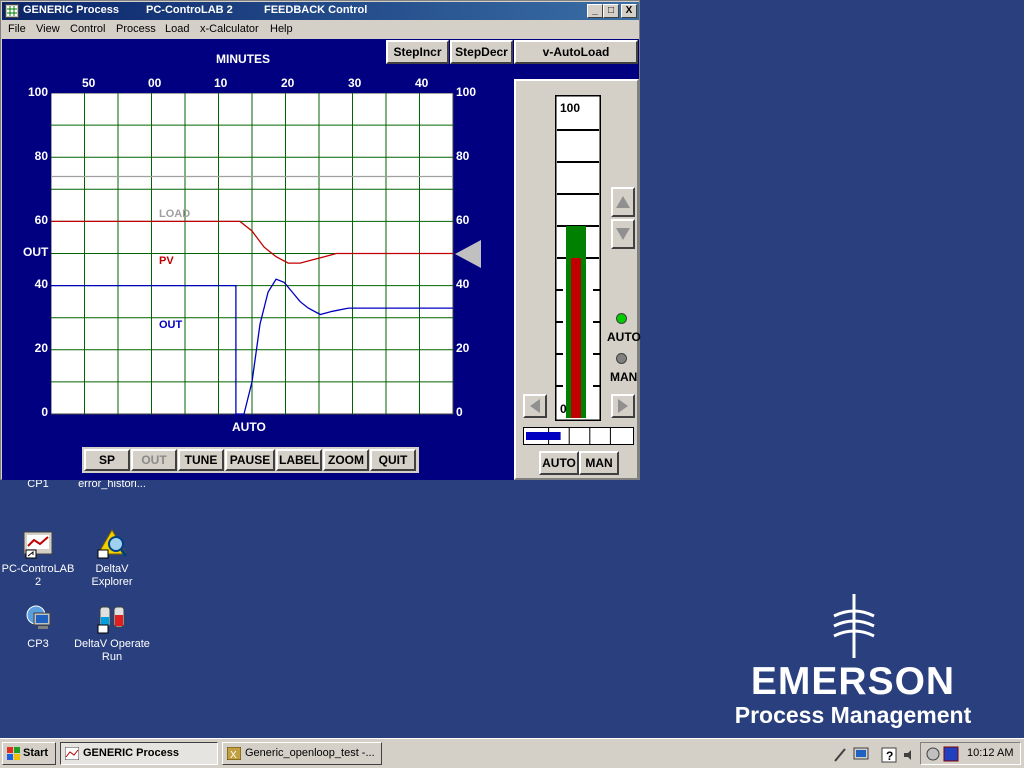 This screenshot has height=768, width=1024. I want to click on desktop-icon-deltav-explorer: DeltaV Explorer, so click(112, 558).